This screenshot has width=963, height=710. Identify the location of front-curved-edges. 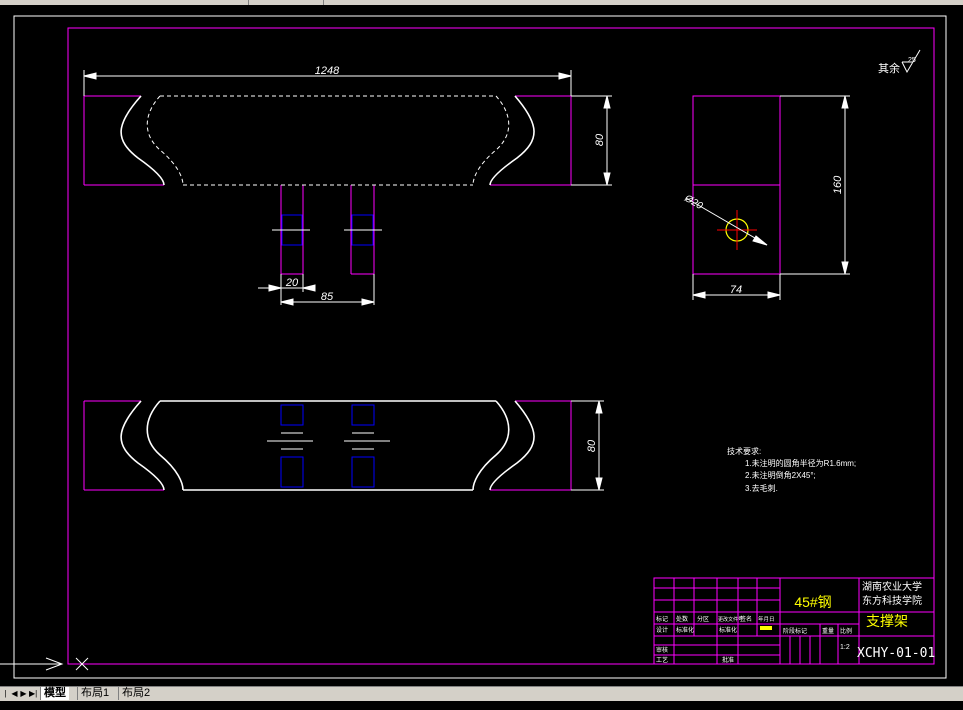
(327, 140).